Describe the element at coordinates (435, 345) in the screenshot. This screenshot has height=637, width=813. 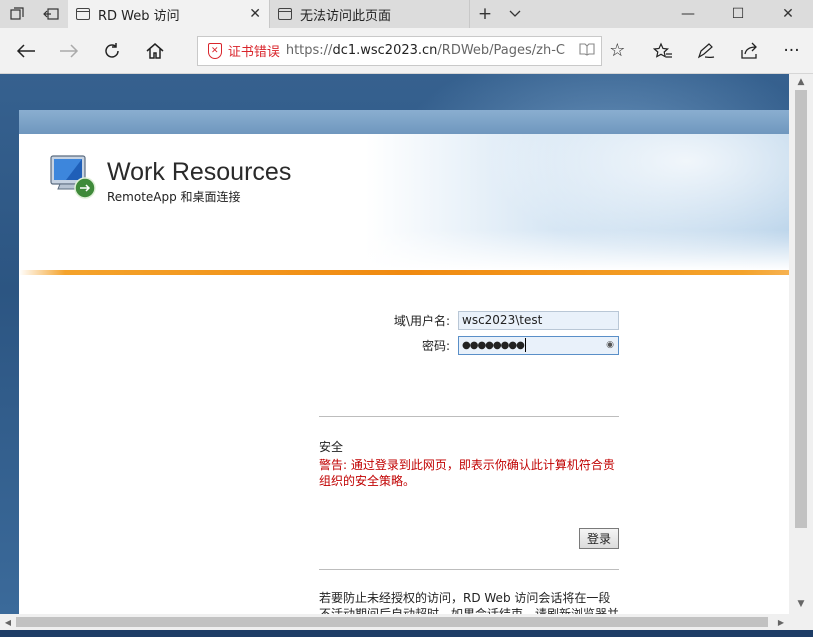
I see `password-label: 密码:` at that location.